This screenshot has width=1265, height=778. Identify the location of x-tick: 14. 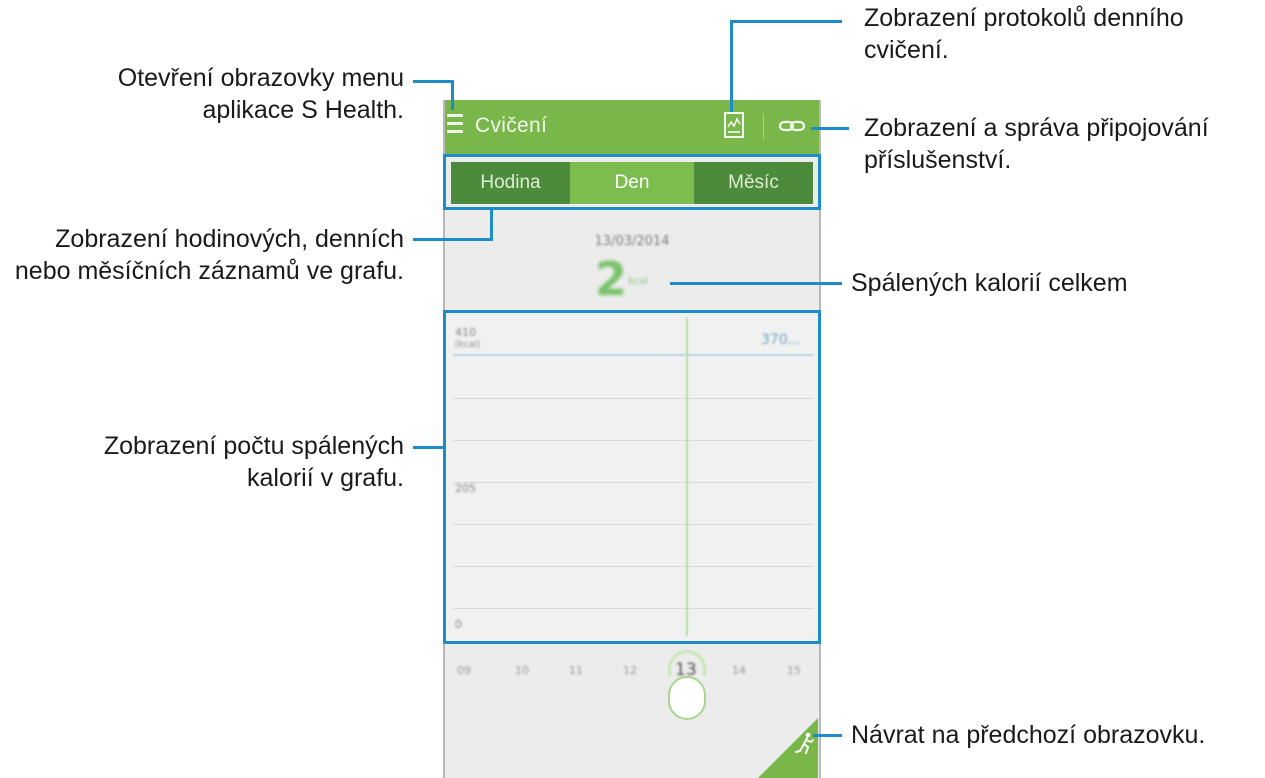
(739, 670).